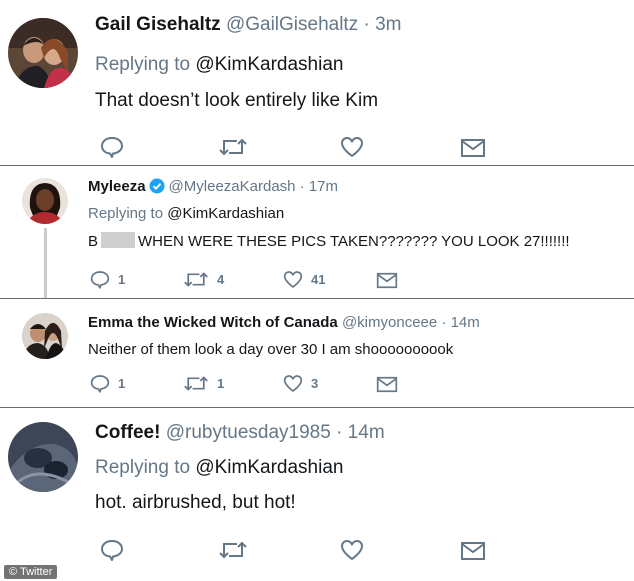  What do you see at coordinates (221, 279) in the screenshot?
I see `retweet-count: 4` at bounding box center [221, 279].